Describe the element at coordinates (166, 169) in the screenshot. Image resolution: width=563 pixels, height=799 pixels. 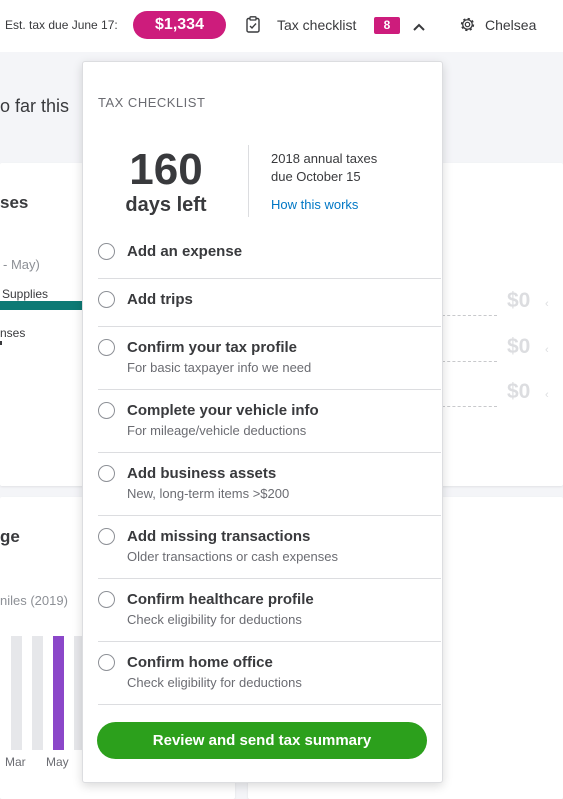
I see `days-left-count: 160` at that location.